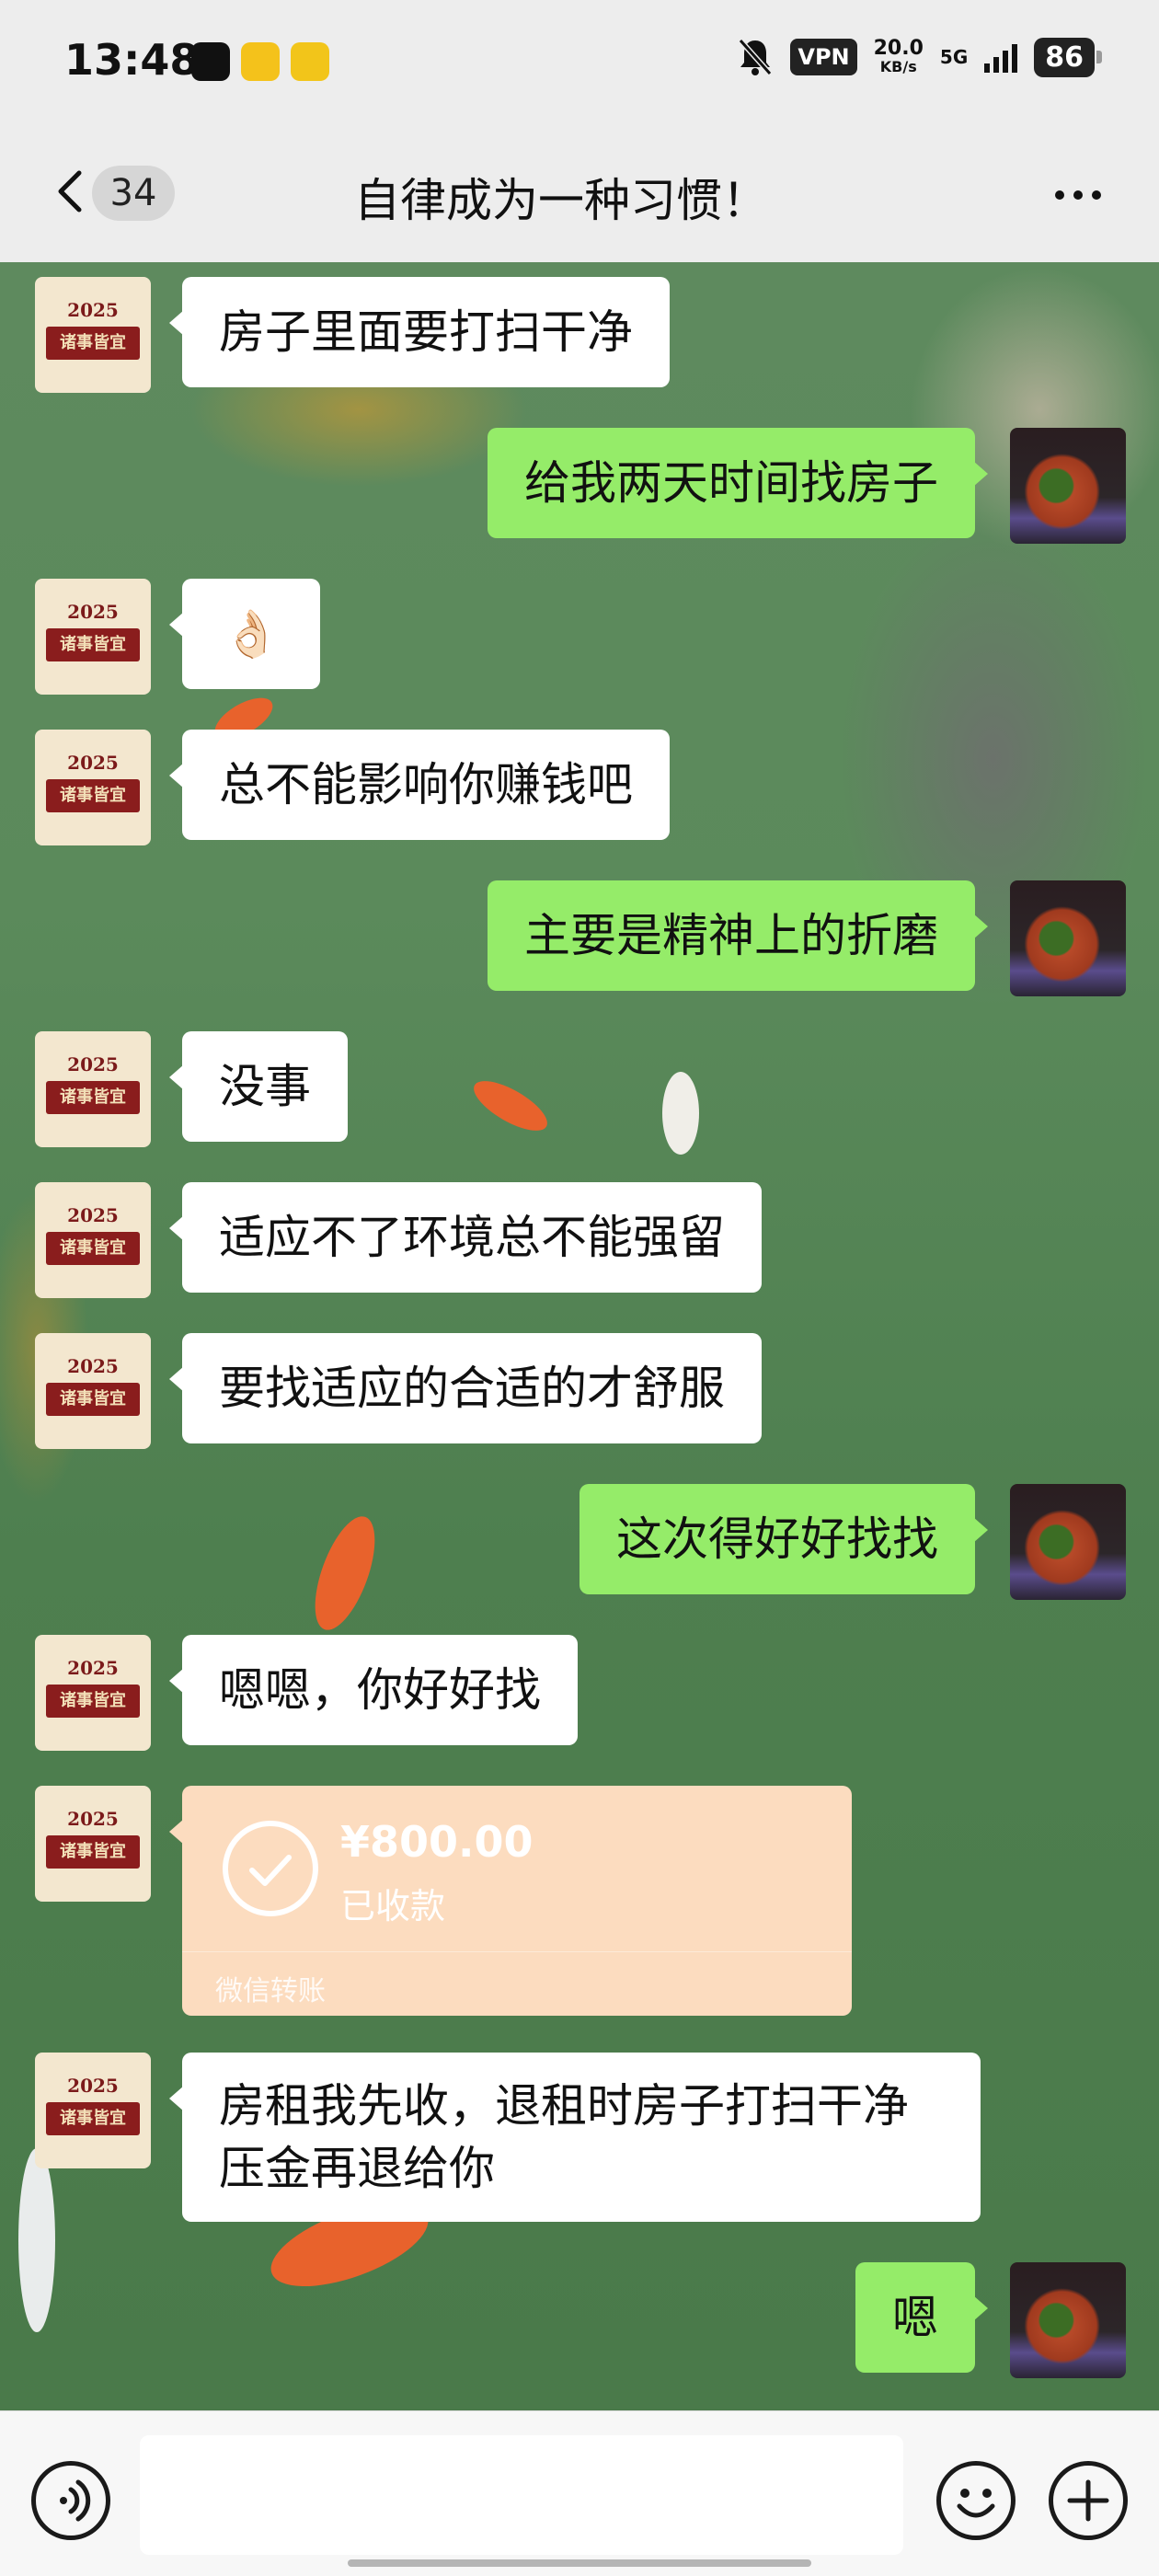  What do you see at coordinates (465, 1388) in the screenshot?
I see `message-bubble: 要找适应的合适的才舒服` at bounding box center [465, 1388].